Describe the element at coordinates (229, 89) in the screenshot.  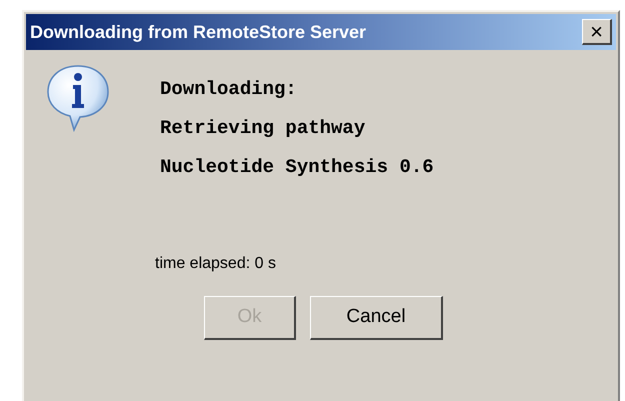
I see `message-line: Downloading:` at that location.